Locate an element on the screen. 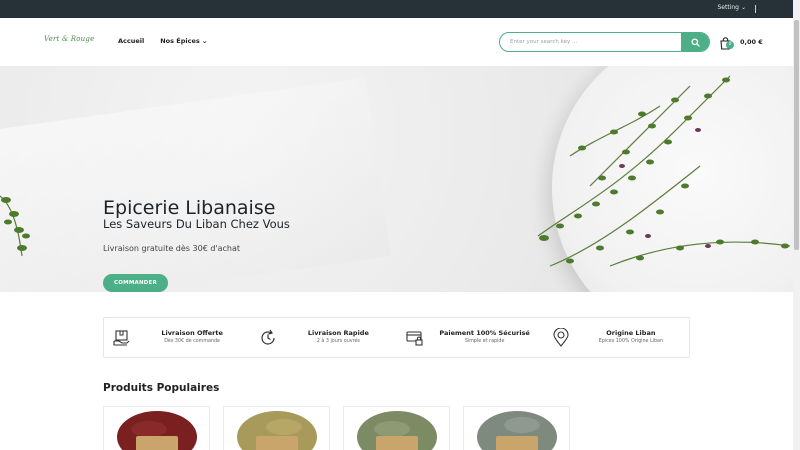 The width and height of the screenshot is (800, 450). nav-item-accueil: Accueil is located at coordinates (131, 41).